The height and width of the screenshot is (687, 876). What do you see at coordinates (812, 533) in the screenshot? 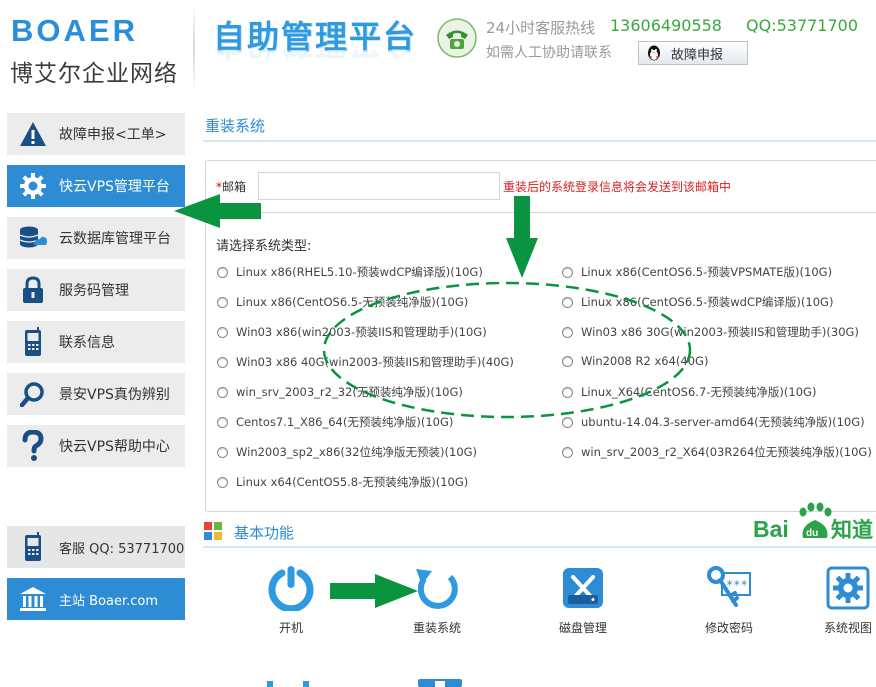
I see `svg-text: du` at bounding box center [812, 533].